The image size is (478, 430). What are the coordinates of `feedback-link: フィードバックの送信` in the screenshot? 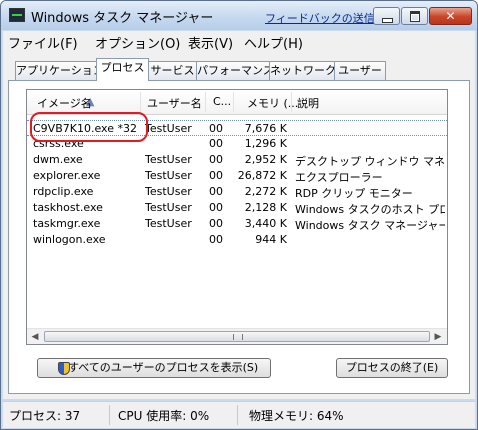 It's located at (320, 18).